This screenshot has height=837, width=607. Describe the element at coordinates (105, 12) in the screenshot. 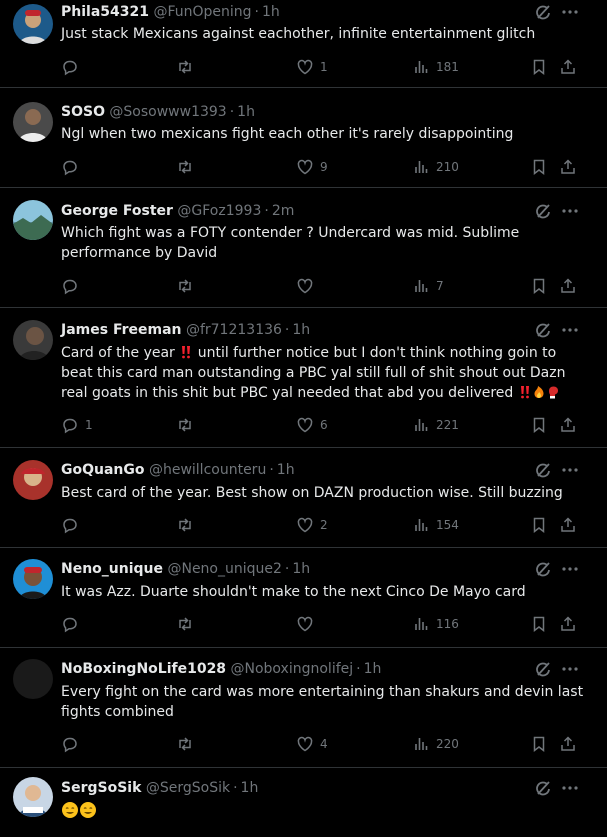

I see `display-name: Phila54321` at that location.